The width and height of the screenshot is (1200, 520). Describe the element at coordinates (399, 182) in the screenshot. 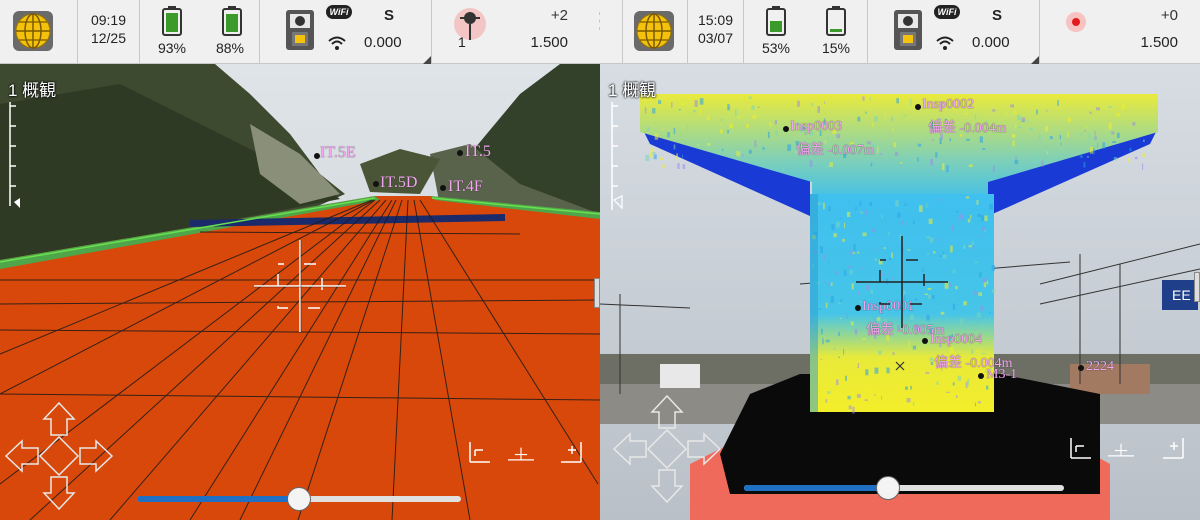

I see `point-label-it5d: IT.5D` at that location.